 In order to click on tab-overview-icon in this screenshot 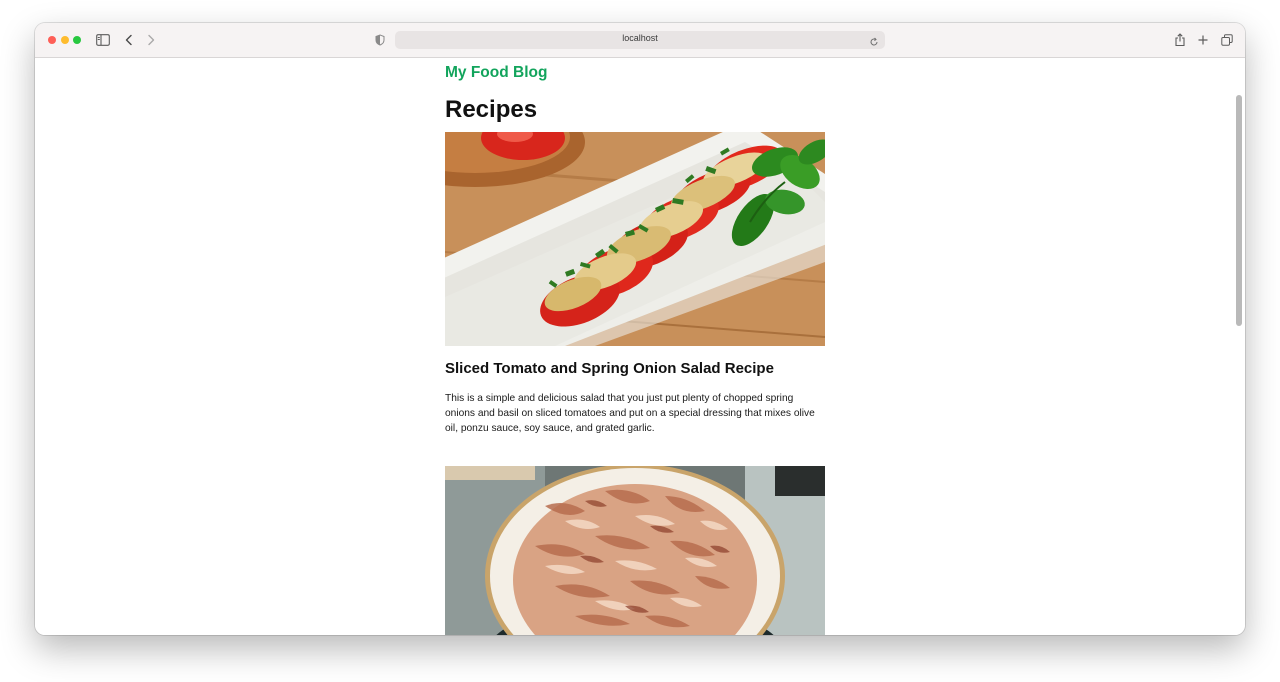, I will do `click(1227, 40)`.